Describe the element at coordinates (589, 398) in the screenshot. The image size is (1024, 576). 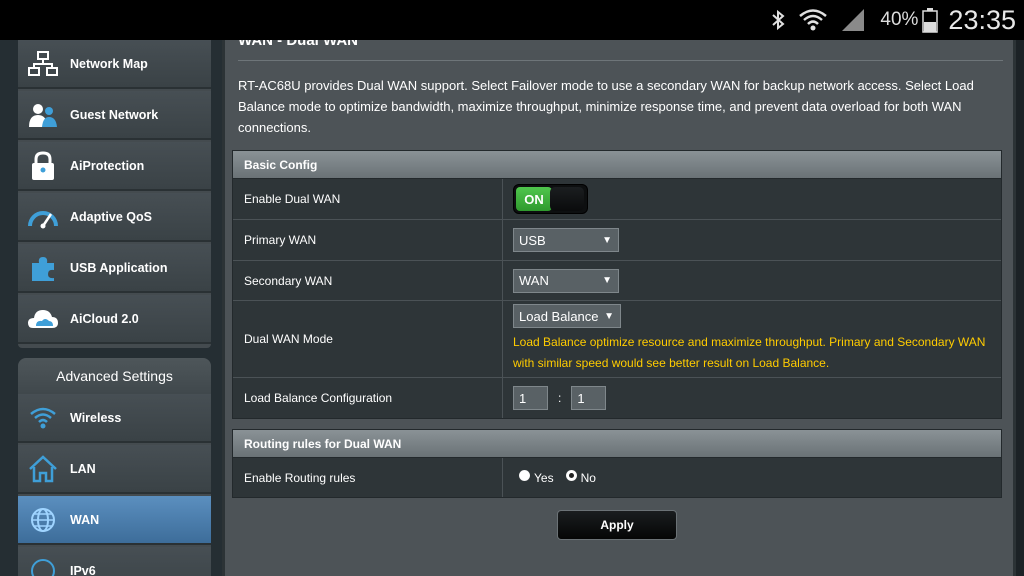
I see `load-balance-ratio-secondary-input: 1` at that location.